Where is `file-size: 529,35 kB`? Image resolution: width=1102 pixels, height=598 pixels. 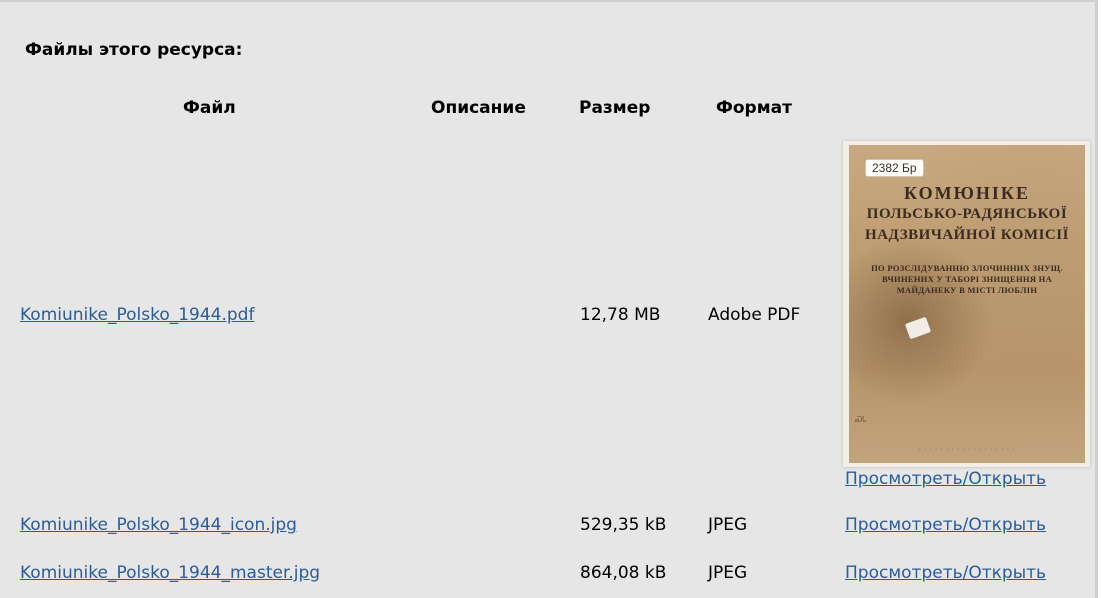 file-size: 529,35 kB is located at coordinates (623, 525).